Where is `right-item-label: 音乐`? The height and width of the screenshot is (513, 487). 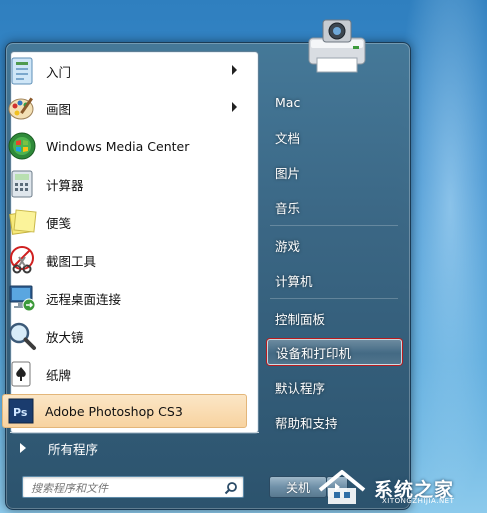 right-item-label: 音乐 is located at coordinates (288, 208).